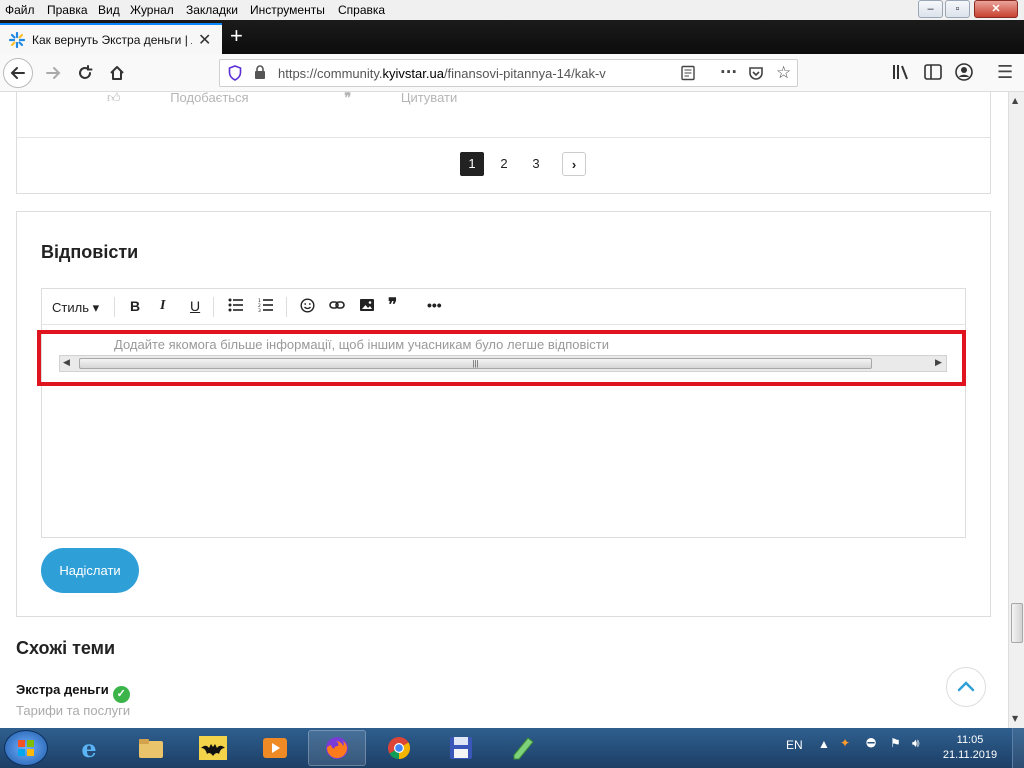 Image resolution: width=1024 pixels, height=768 pixels. Describe the element at coordinates (307, 307) in the screenshot. I see `emoji-icon` at that location.